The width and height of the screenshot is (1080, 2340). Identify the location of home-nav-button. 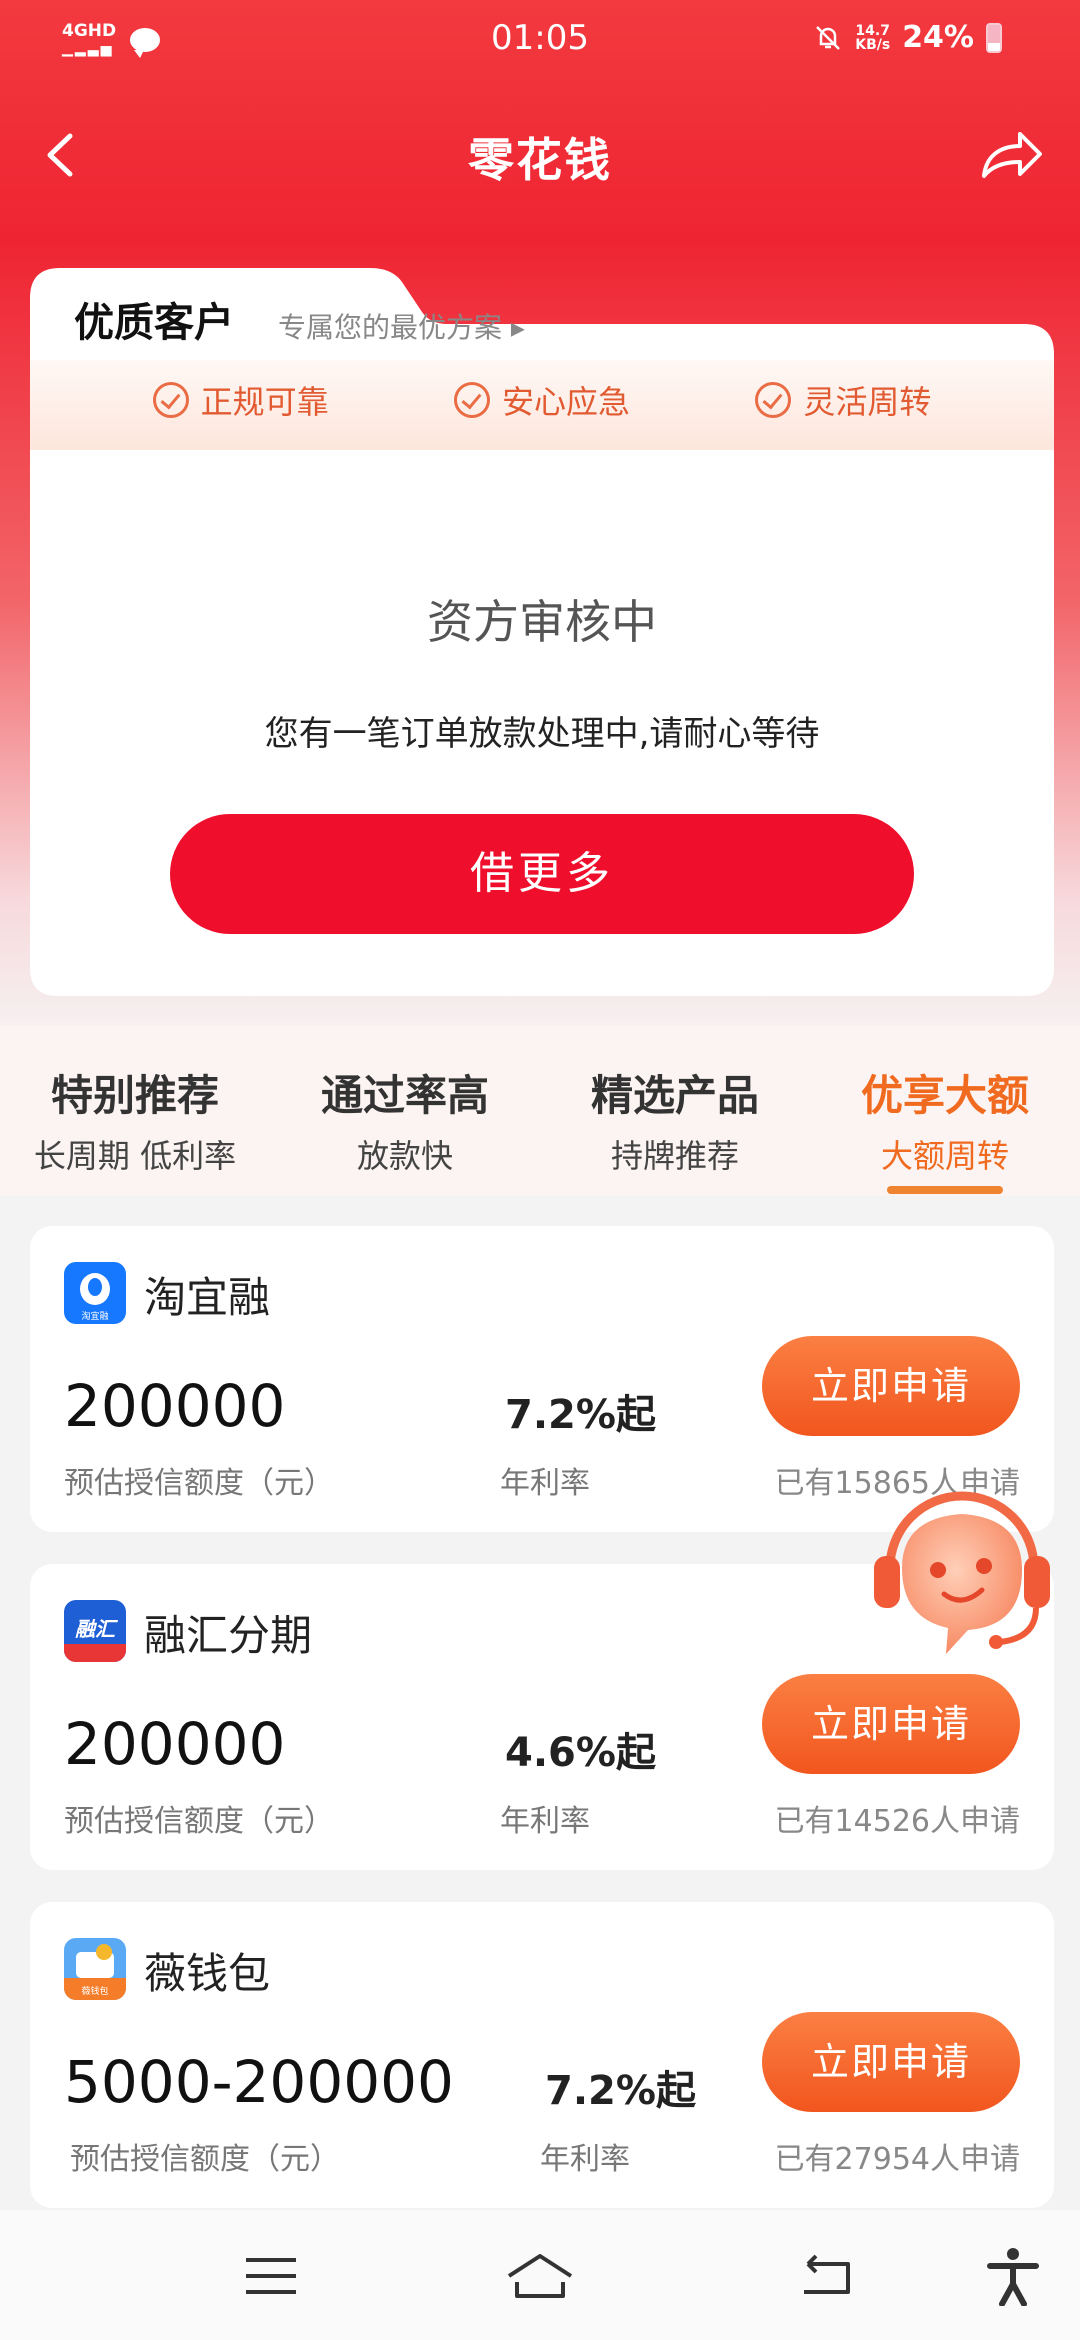
(540, 2276).